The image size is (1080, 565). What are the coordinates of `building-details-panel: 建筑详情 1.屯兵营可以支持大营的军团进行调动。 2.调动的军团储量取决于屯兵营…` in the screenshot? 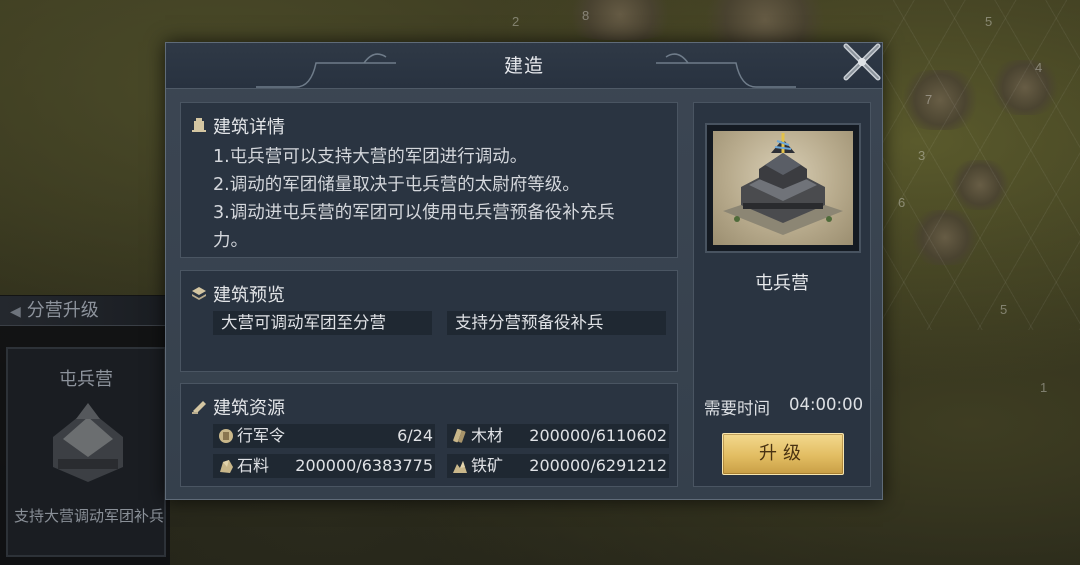 It's located at (429, 180).